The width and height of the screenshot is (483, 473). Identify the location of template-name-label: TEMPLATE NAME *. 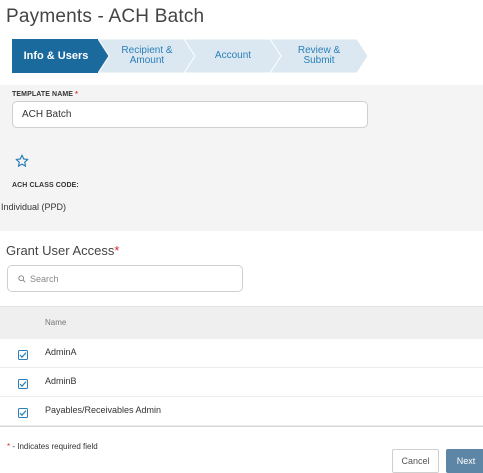
(45, 94).